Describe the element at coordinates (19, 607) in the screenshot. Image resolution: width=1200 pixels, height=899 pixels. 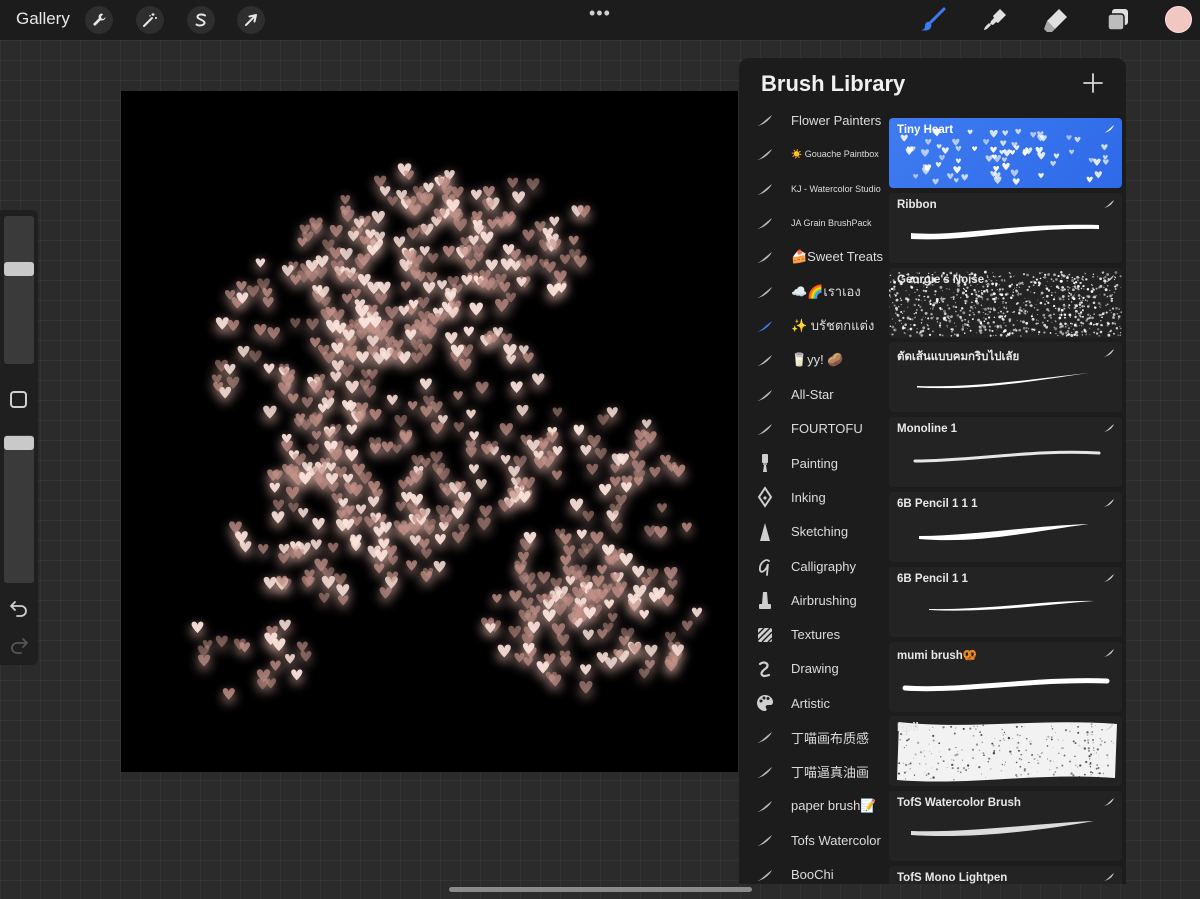
I see `undo-icon` at that location.